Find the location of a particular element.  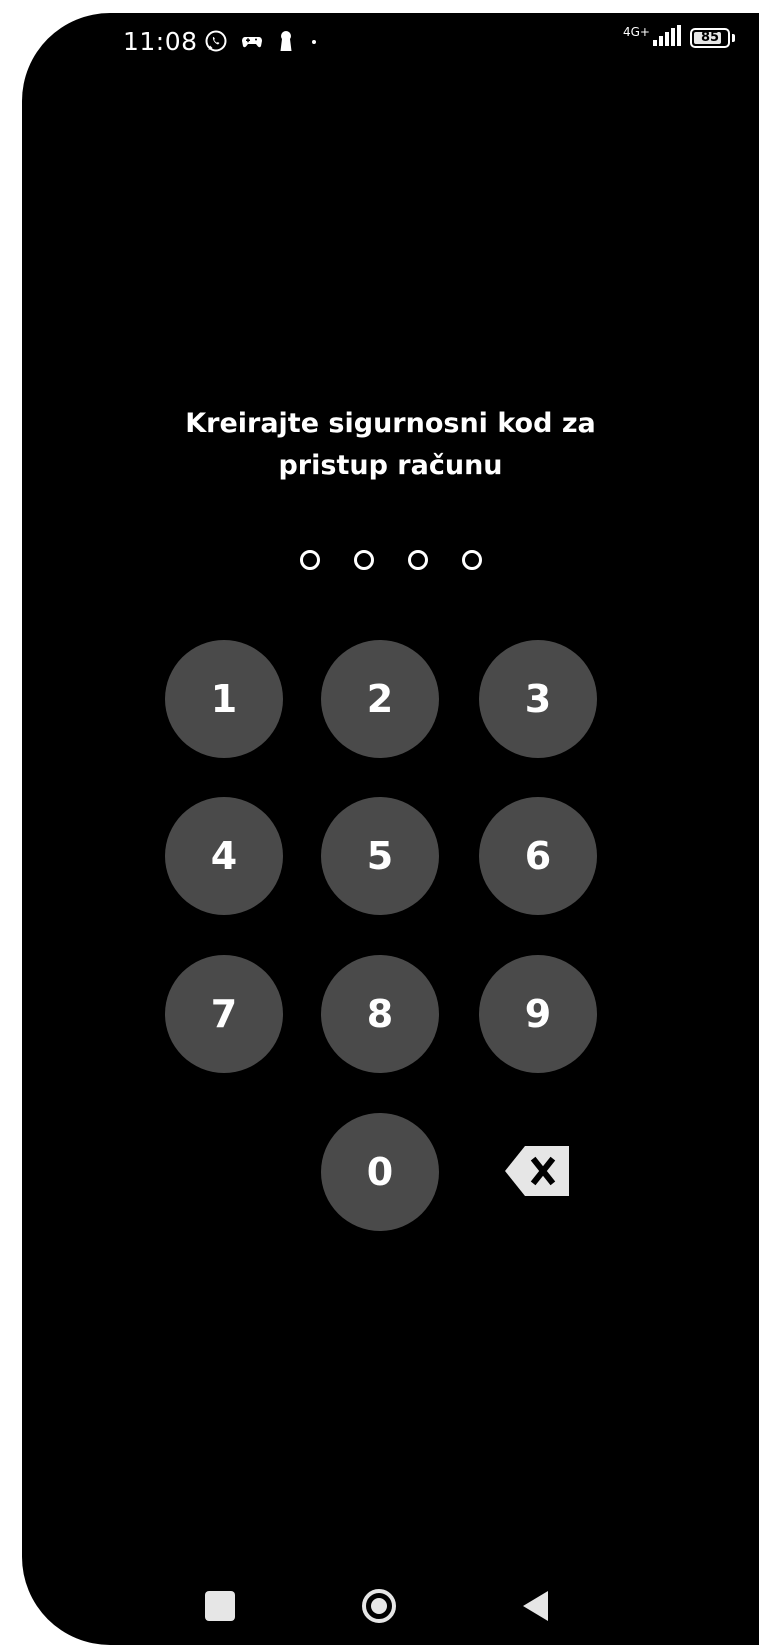

nav-bar is located at coordinates (390, 1605).